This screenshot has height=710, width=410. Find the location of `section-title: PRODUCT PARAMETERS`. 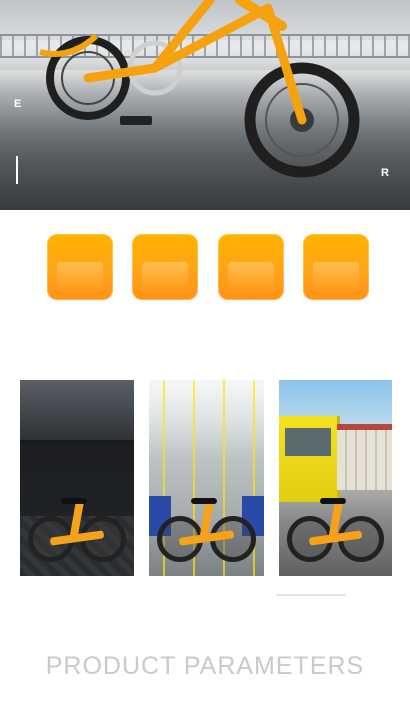

section-title: PRODUCT PARAMETERS is located at coordinates (205, 666).